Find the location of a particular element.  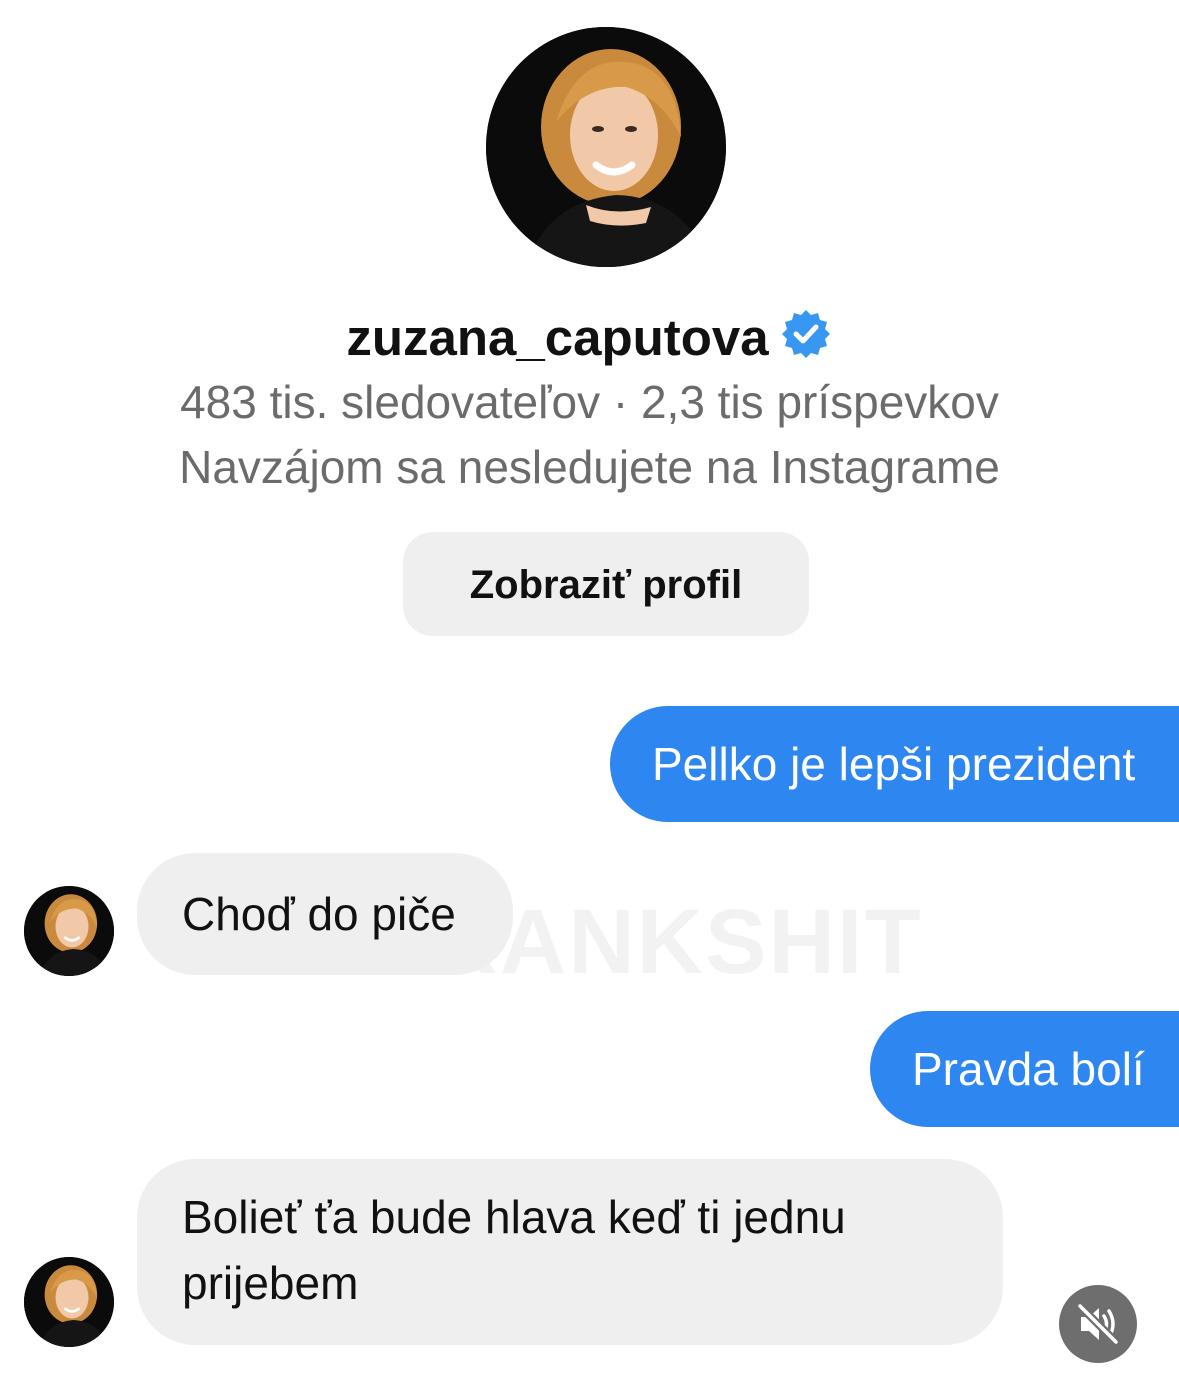

message-text: Choď do piče is located at coordinates (319, 914).